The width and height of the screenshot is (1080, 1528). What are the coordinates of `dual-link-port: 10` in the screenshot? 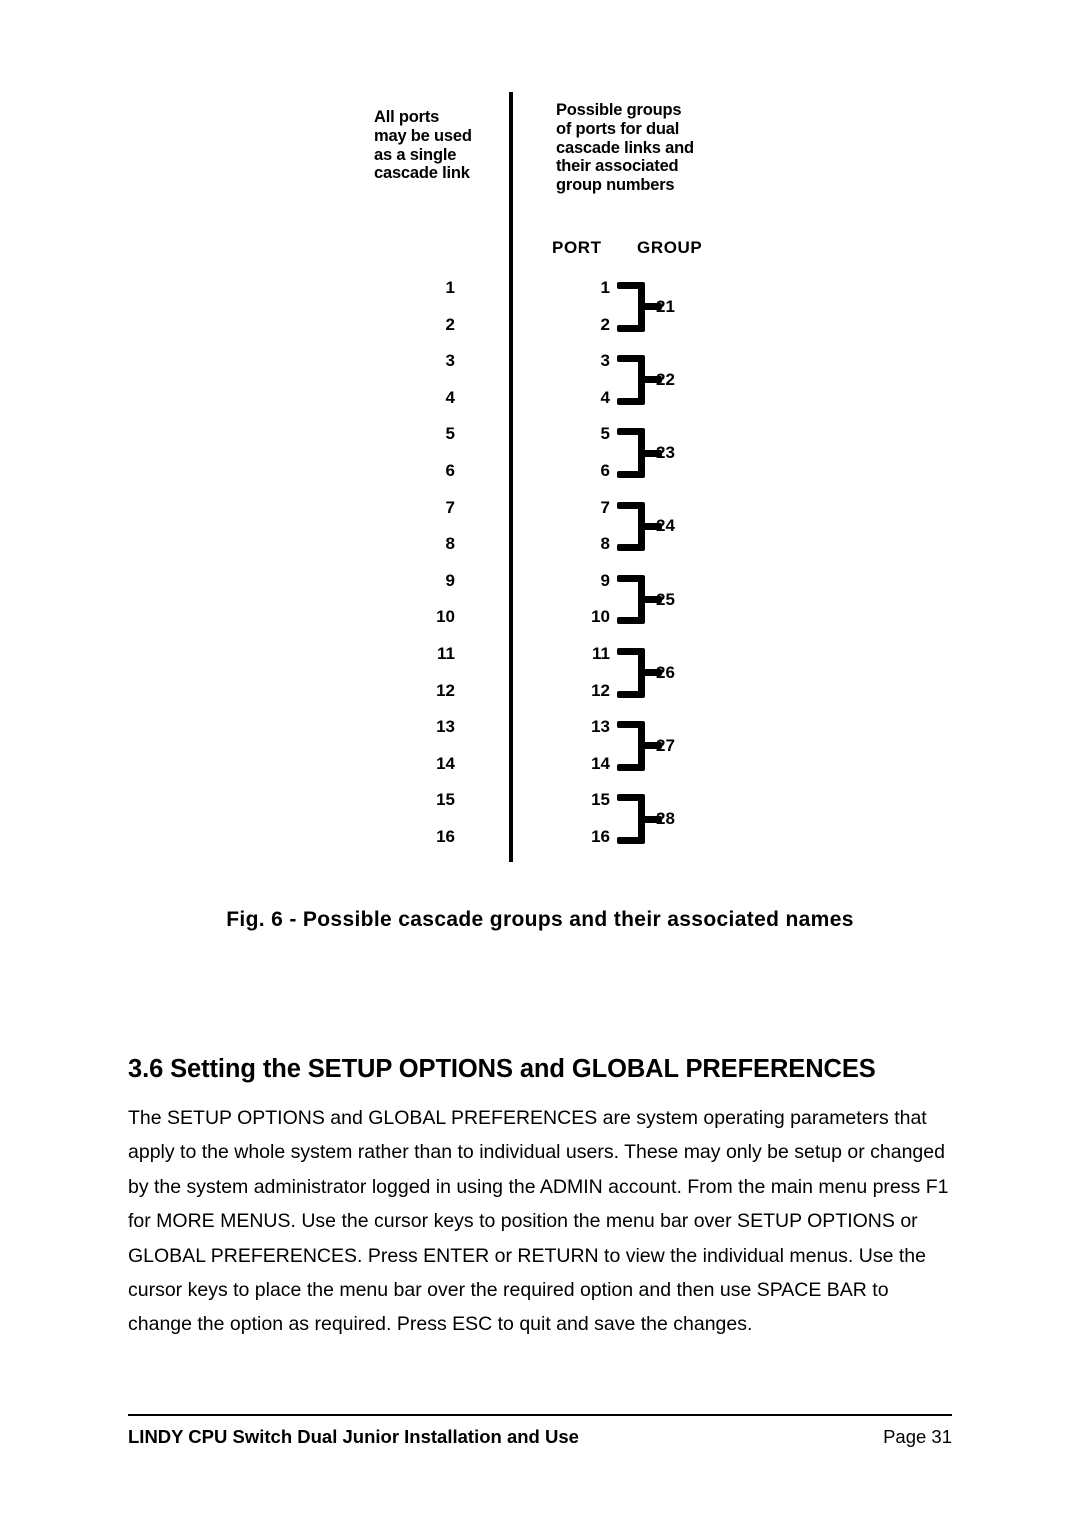 It's located at (600, 617).